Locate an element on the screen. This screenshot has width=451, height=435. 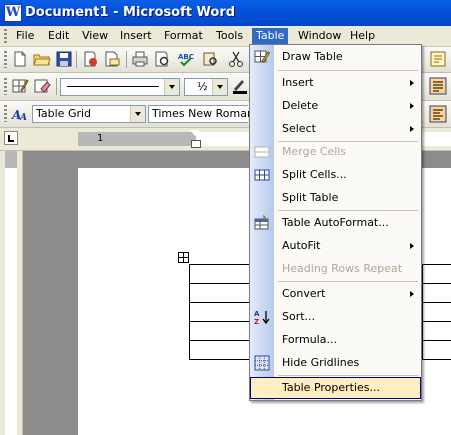
menu-edit: Edit is located at coordinates (58, 36).